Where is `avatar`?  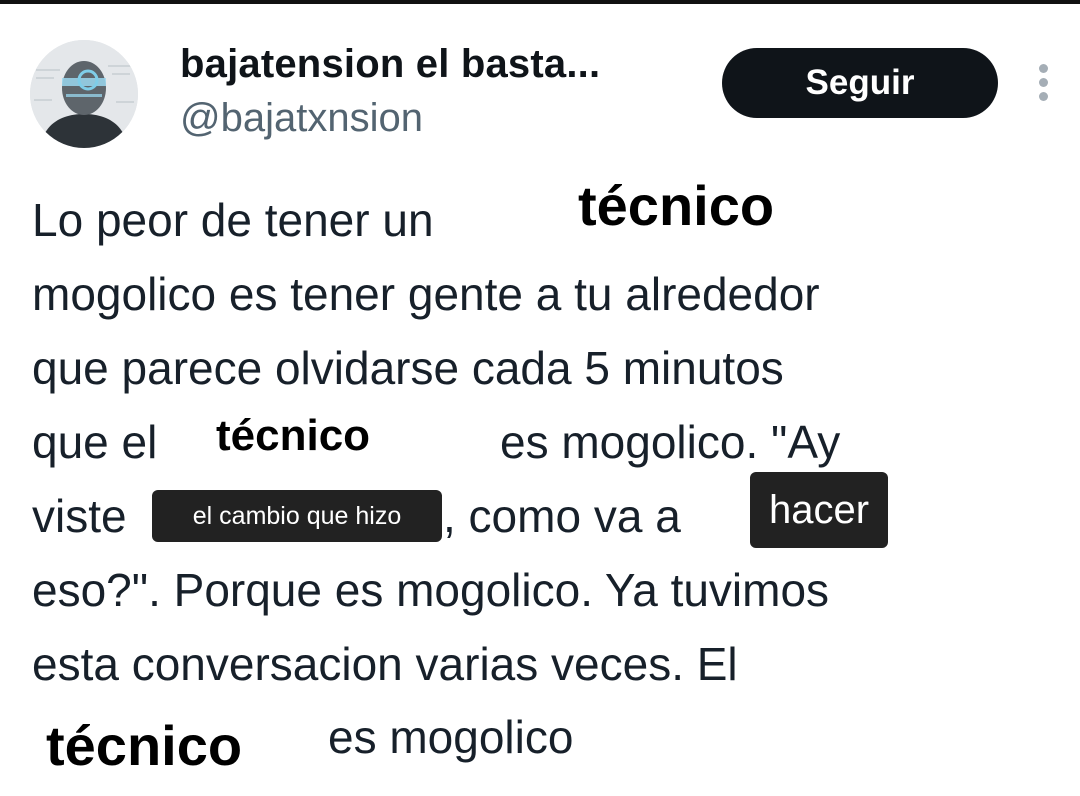
avatar is located at coordinates (84, 94).